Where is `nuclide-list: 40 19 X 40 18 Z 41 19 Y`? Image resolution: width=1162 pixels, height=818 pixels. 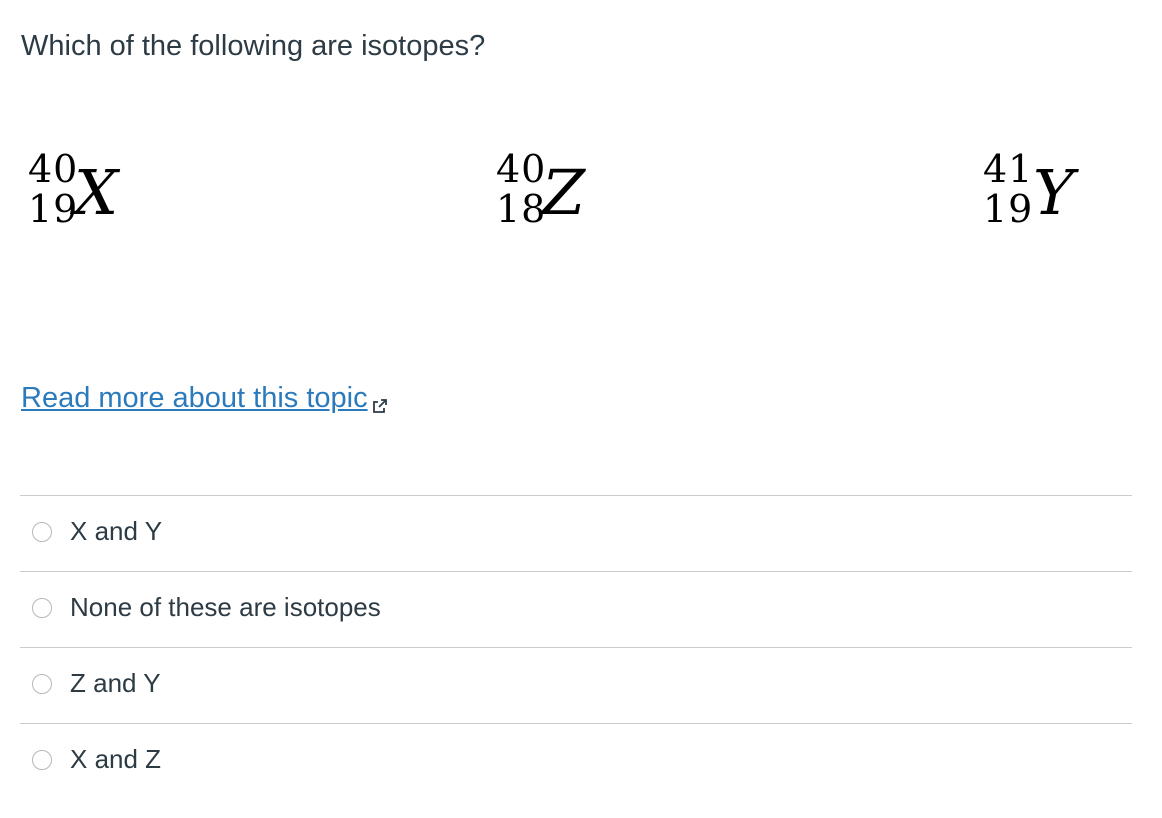
nuclide-list: 40 19 X 40 18 Z 41 19 Y is located at coordinates (581, 195).